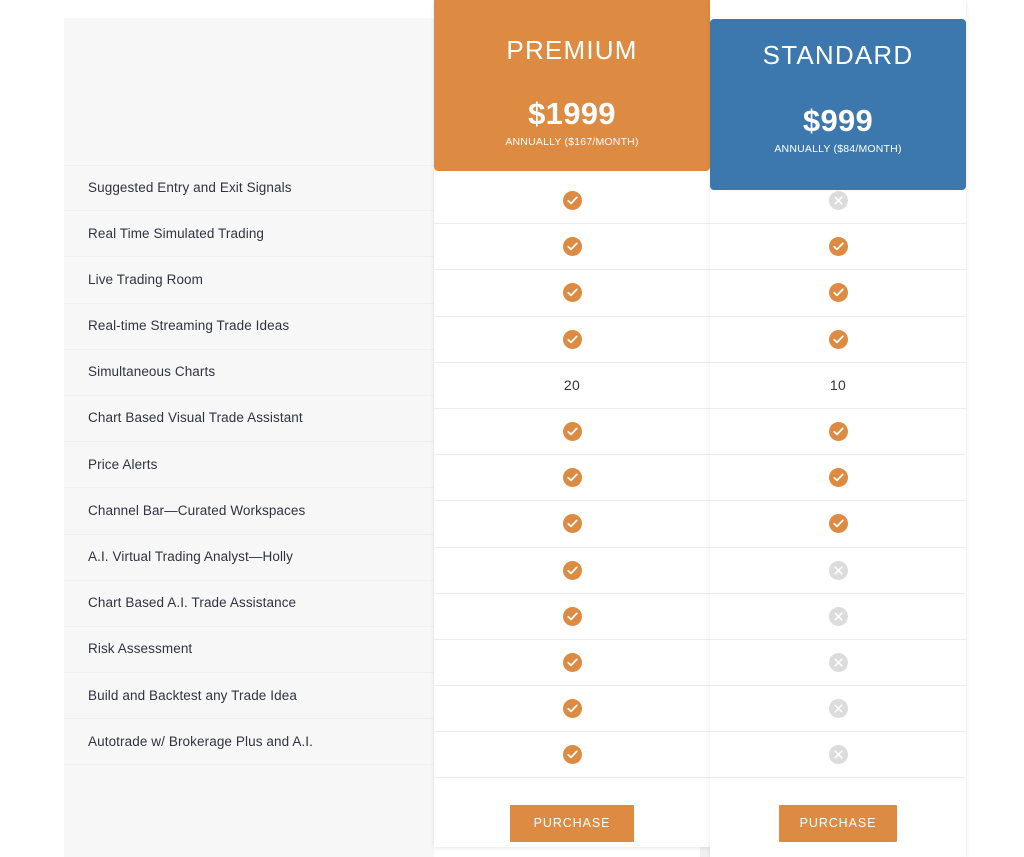  I want to click on feature-label: Build and Backtest any Trade Idea, so click(192, 695).